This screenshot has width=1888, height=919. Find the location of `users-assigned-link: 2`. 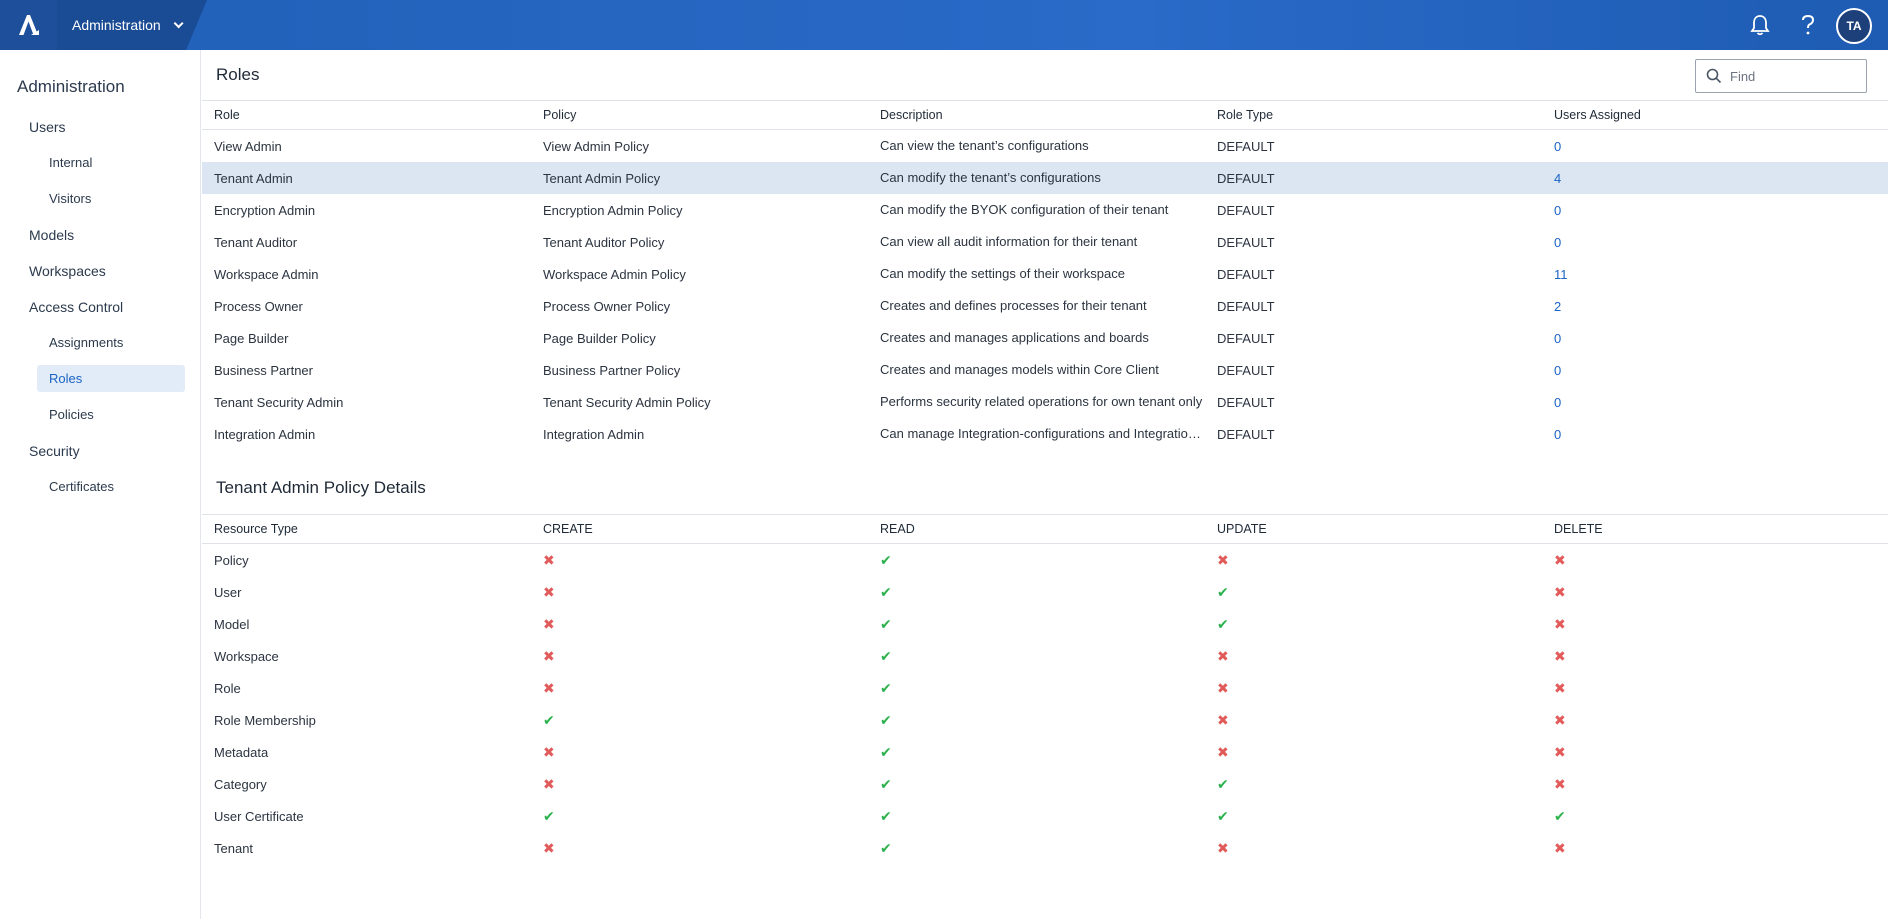

users-assigned-link: 2 is located at coordinates (1714, 306).